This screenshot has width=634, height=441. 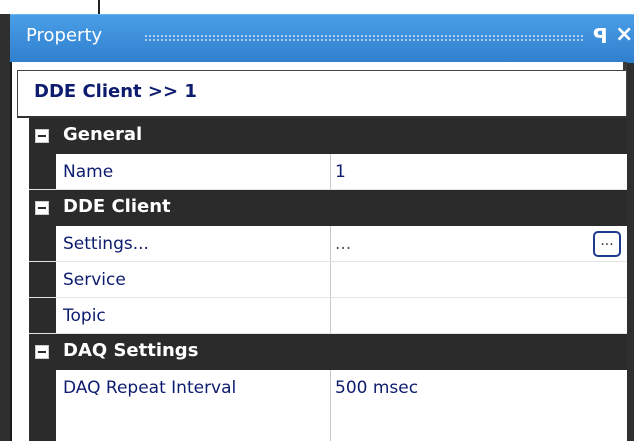 What do you see at coordinates (624, 34) in the screenshot?
I see `close-icon: ×` at bounding box center [624, 34].